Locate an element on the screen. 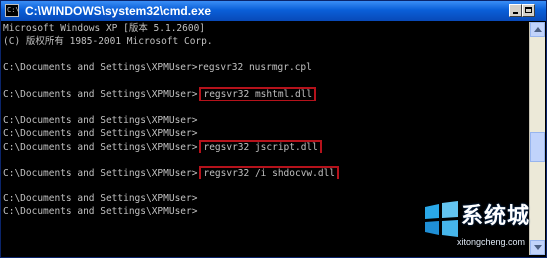 The height and width of the screenshot is (258, 547). highlighted-command: regsvr32 /i shdocvw.dll is located at coordinates (269, 173).